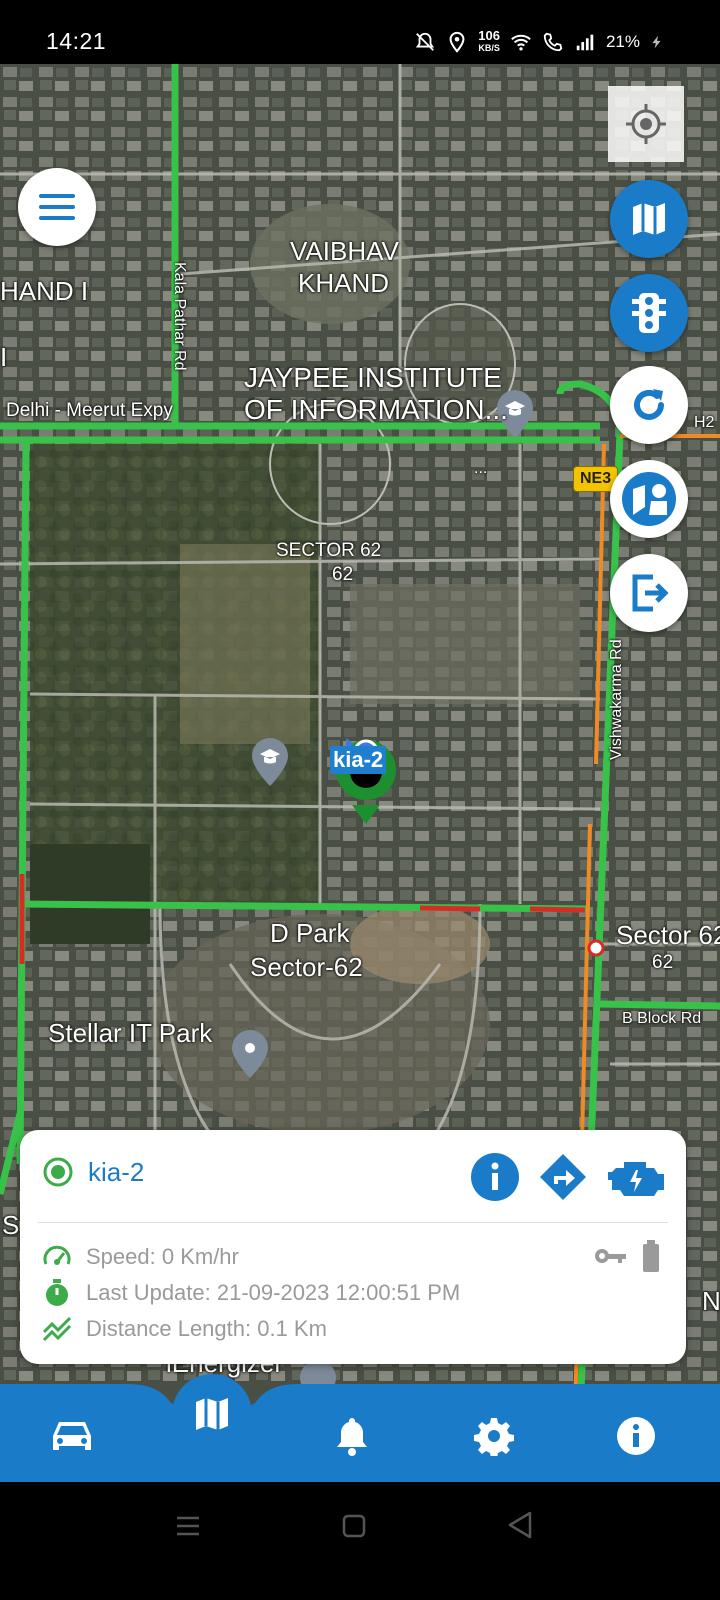 This screenshot has width=720, height=1600. I want to click on settings-icon, so click(494, 1437).